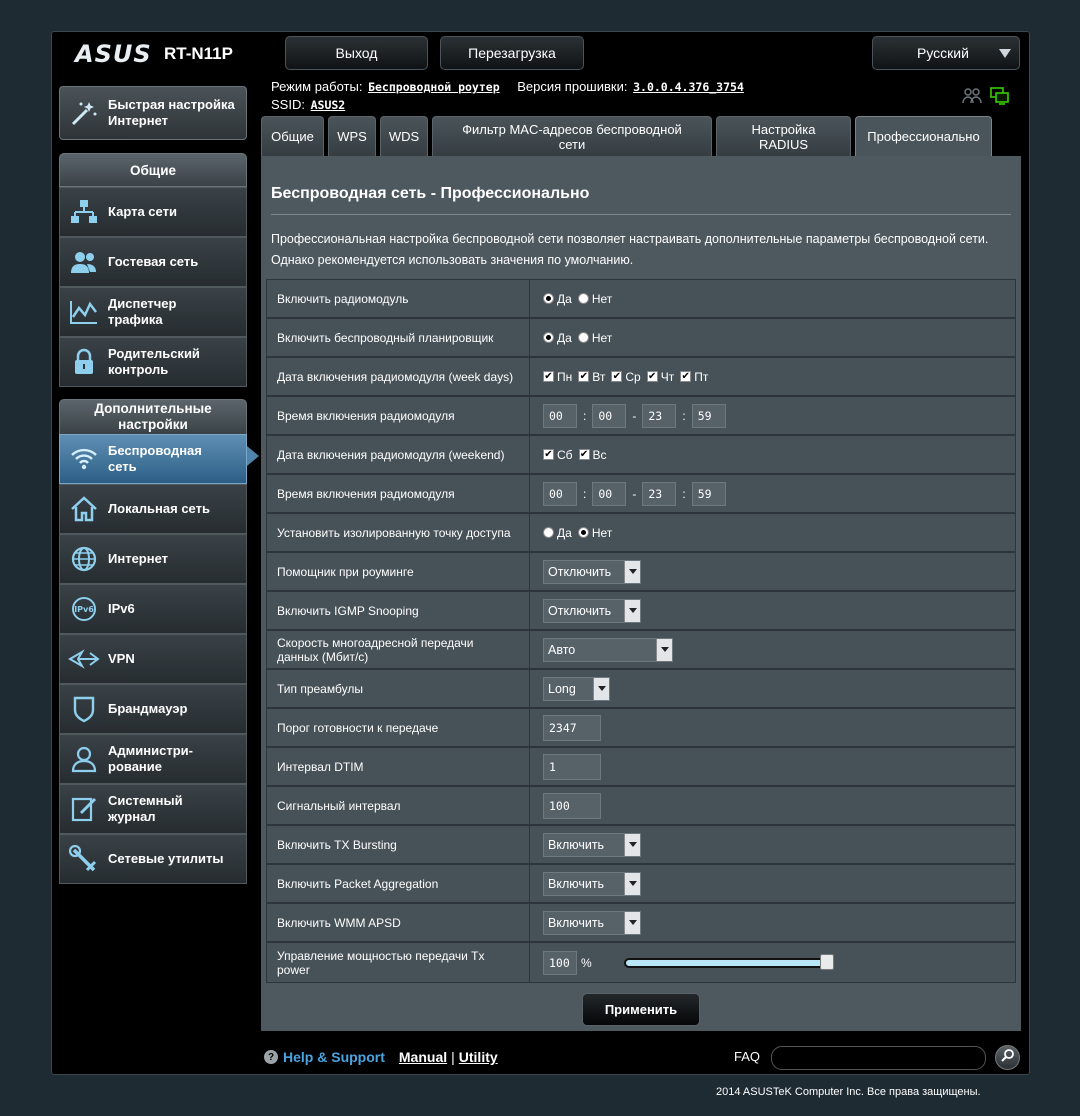  What do you see at coordinates (398, 805) in the screenshot?
I see `row-label: Сигнальный интервал` at bounding box center [398, 805].